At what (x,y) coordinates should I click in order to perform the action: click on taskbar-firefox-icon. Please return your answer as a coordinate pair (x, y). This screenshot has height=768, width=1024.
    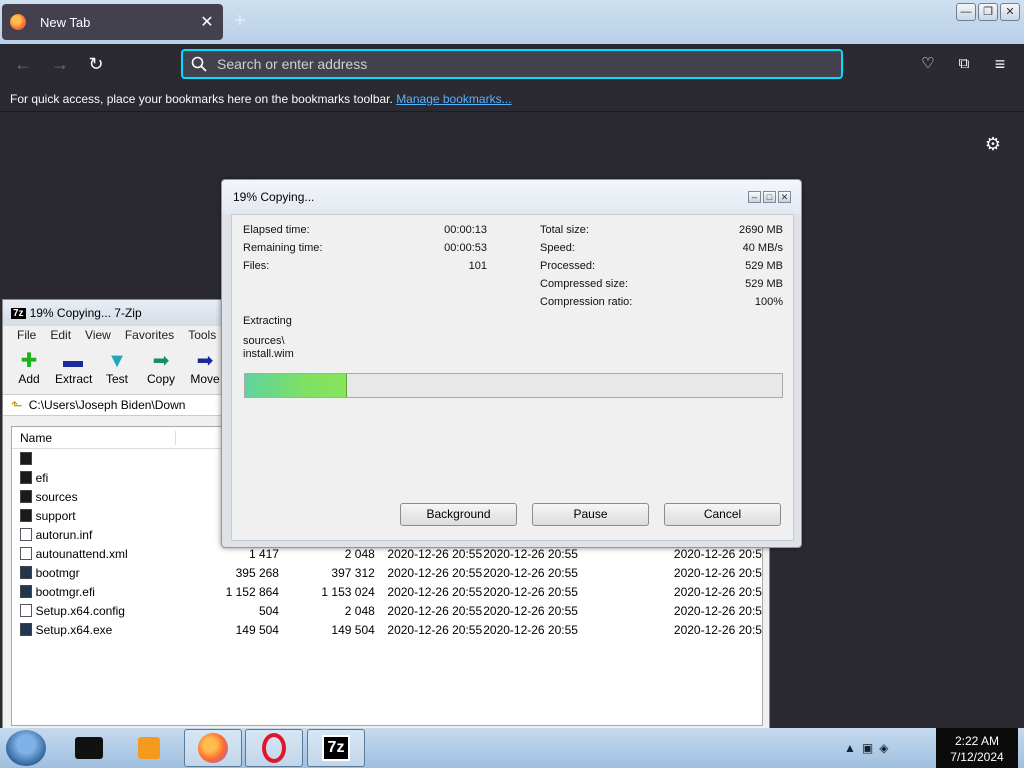
    Looking at the image, I should click on (213, 748).